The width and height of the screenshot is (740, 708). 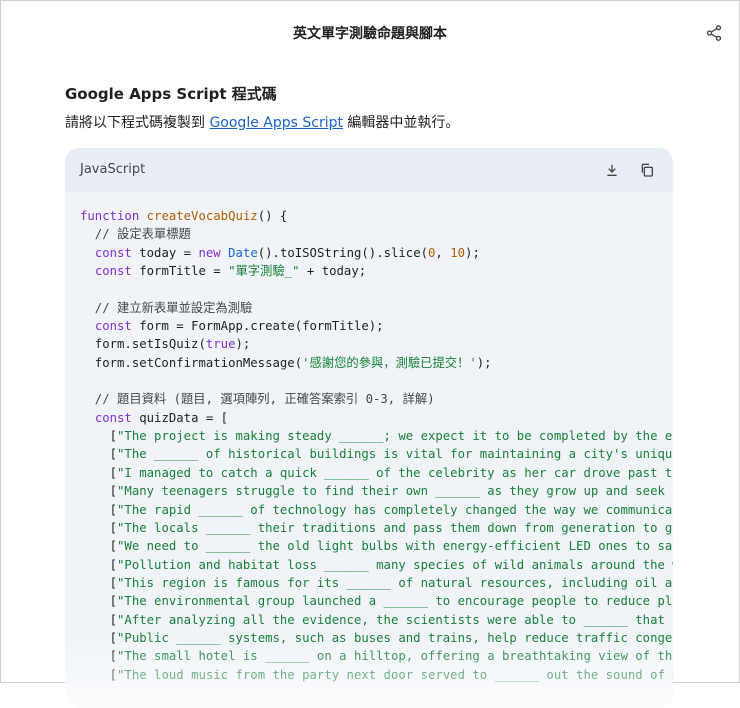 I want to click on top-bar: 英文單字測驗命題與腳本, so click(x=370, y=32).